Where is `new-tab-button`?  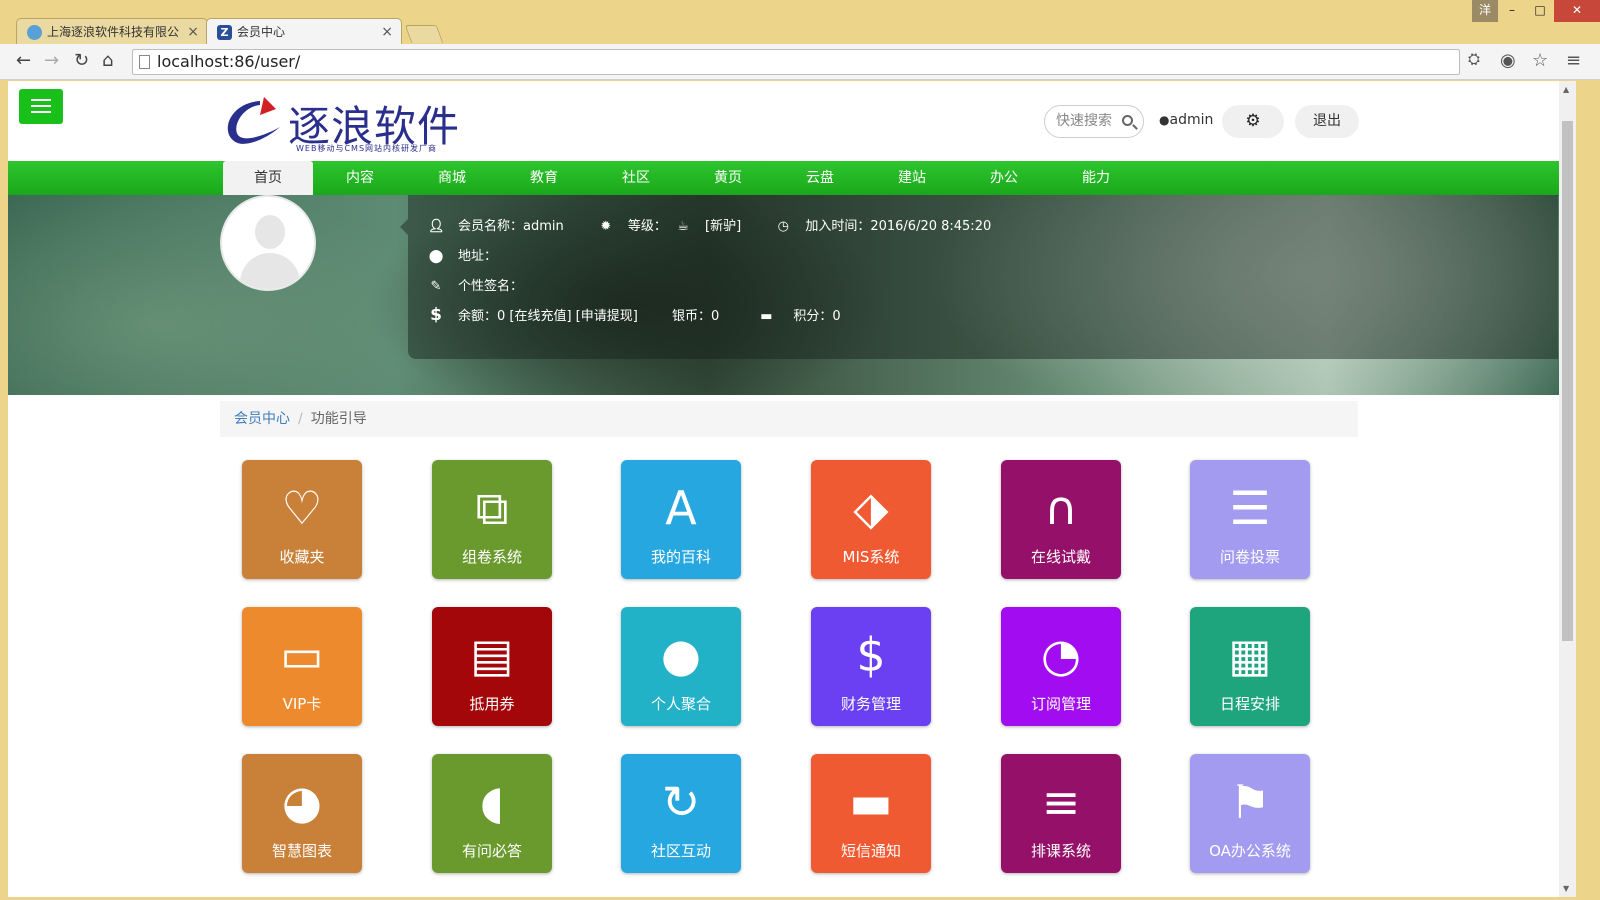 new-tab-button is located at coordinates (424, 34).